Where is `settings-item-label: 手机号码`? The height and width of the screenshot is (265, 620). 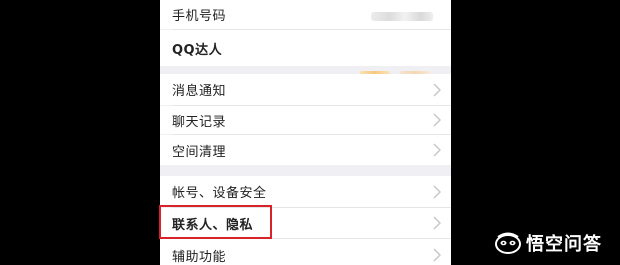 settings-item-label: 手机号码 is located at coordinates (199, 16).